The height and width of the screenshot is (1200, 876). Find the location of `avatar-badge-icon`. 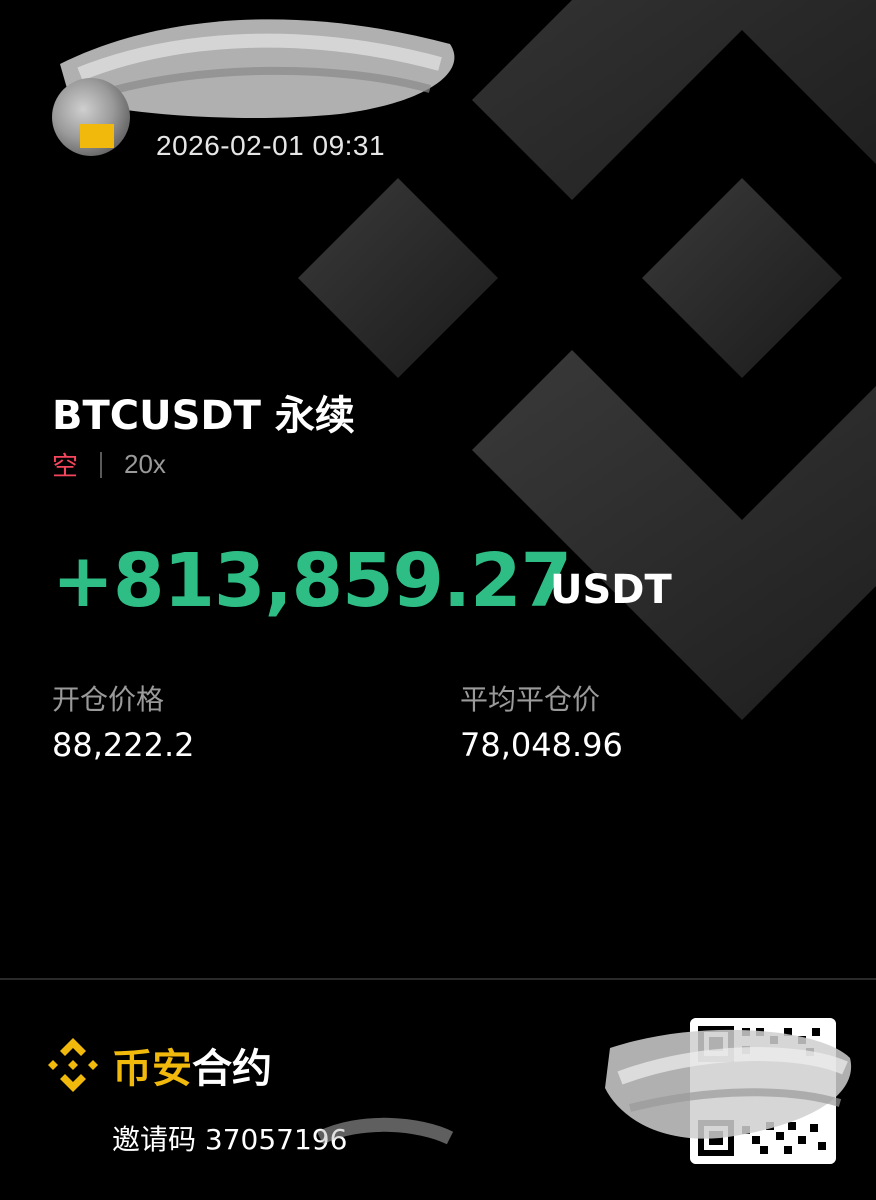

avatar-badge-icon is located at coordinates (97, 136).